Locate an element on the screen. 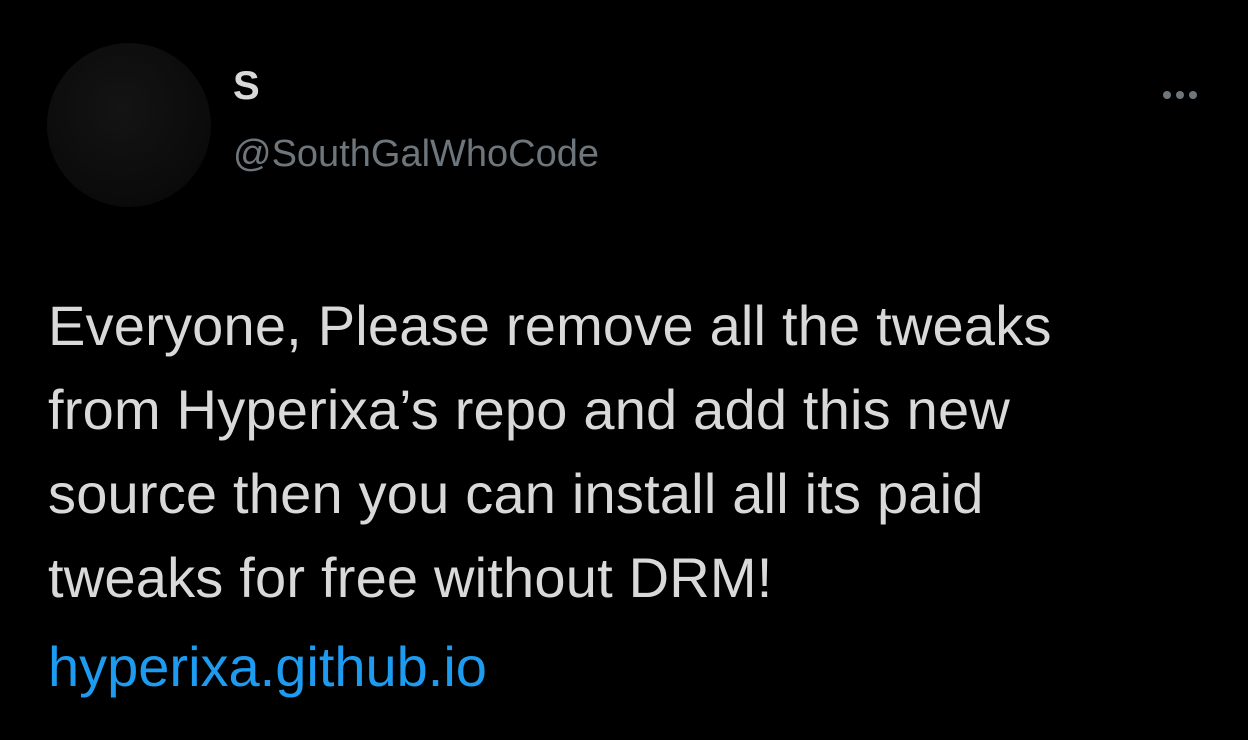 Image resolution: width=1248 pixels, height=740 pixels. author-handle: @SouthGalWhoCode is located at coordinates (416, 154).